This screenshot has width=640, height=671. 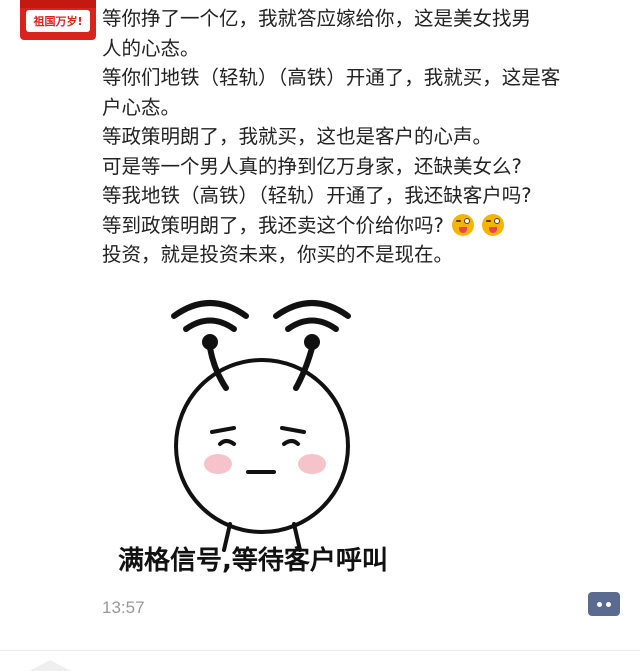 What do you see at coordinates (218, 464) in the screenshot?
I see `left-cheek-blush` at bounding box center [218, 464].